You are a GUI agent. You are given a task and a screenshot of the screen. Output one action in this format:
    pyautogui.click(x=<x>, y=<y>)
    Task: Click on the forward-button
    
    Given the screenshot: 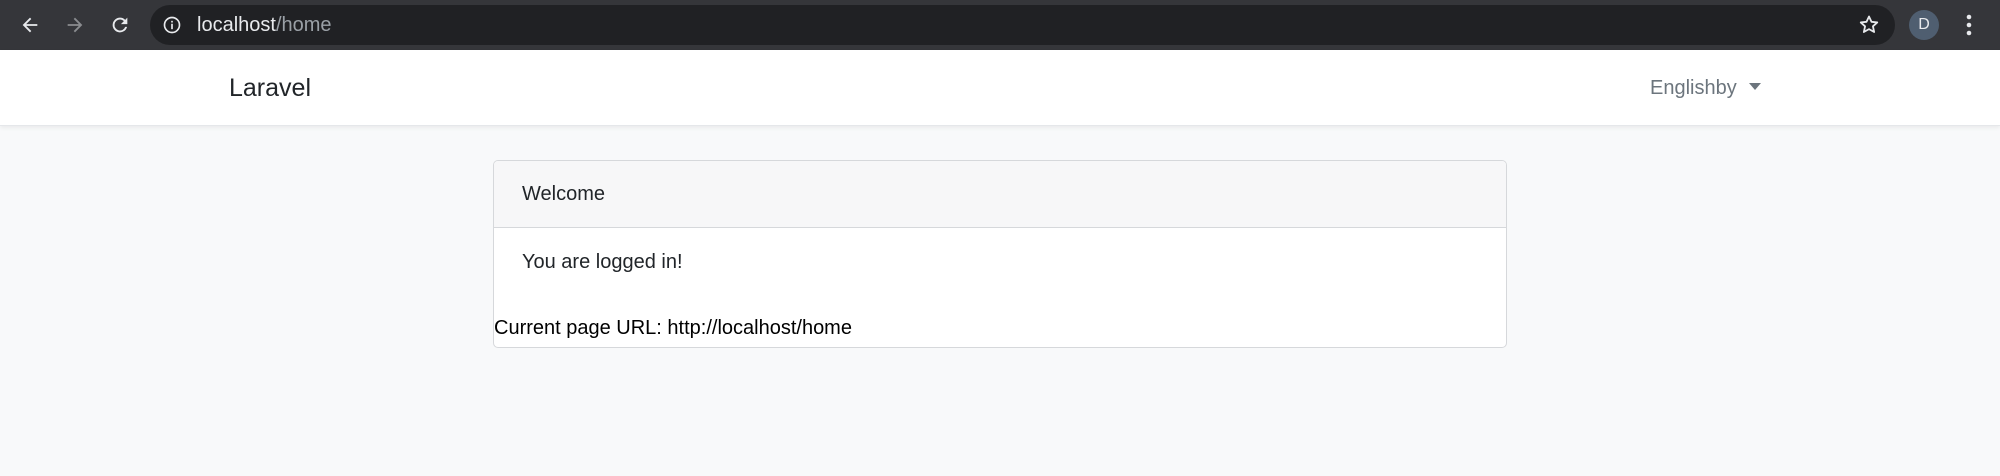 What is the action you would take?
    pyautogui.click(x=75, y=25)
    